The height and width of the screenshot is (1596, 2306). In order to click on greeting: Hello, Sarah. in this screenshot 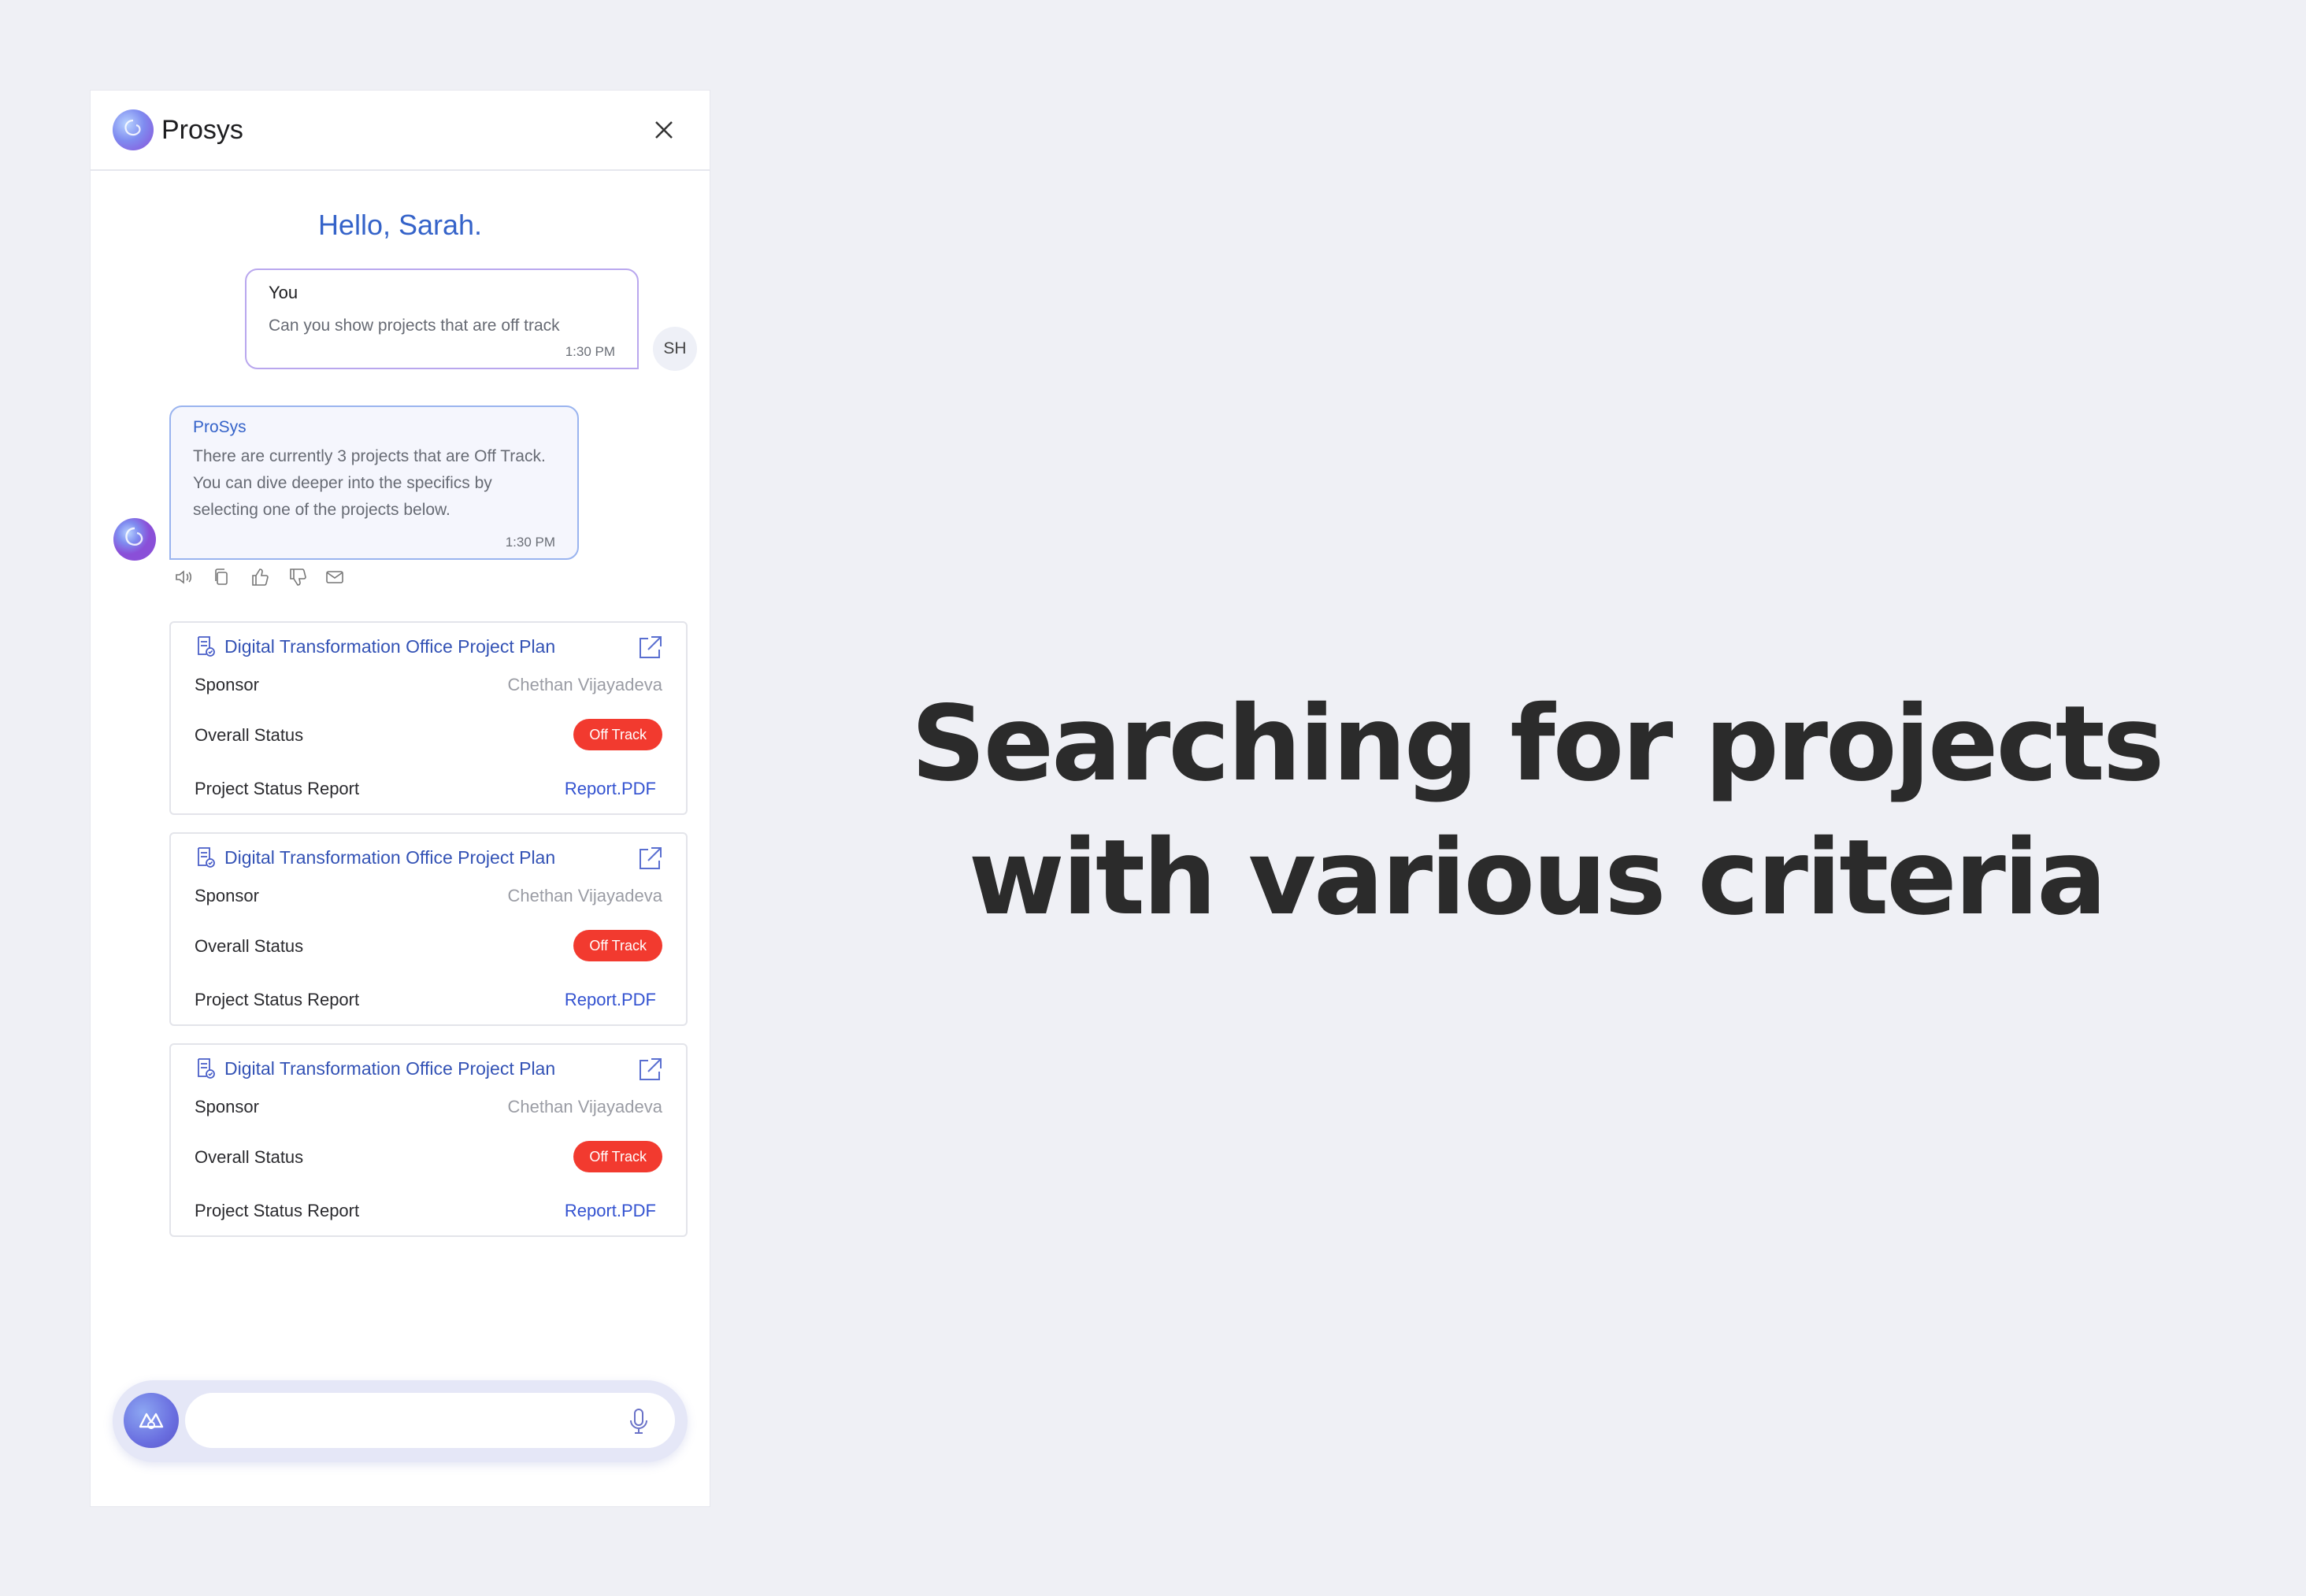, I will do `click(400, 225)`.